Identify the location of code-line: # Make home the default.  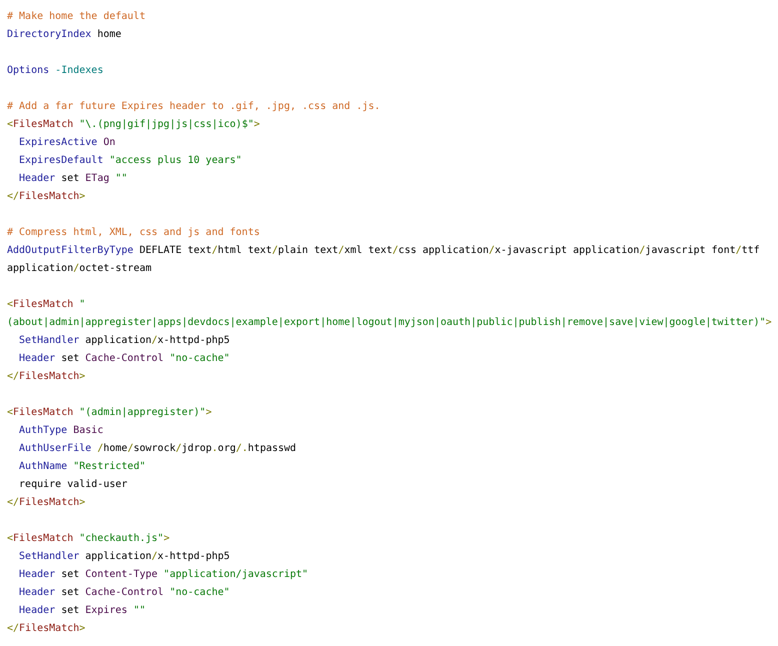
(76, 17).